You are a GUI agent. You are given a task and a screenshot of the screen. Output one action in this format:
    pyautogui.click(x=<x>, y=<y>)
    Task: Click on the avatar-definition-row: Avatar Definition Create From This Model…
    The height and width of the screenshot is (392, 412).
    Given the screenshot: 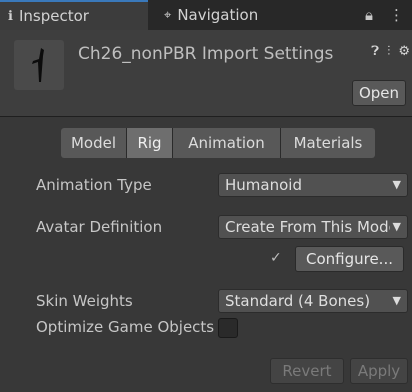 What is the action you would take?
    pyautogui.click(x=206, y=227)
    